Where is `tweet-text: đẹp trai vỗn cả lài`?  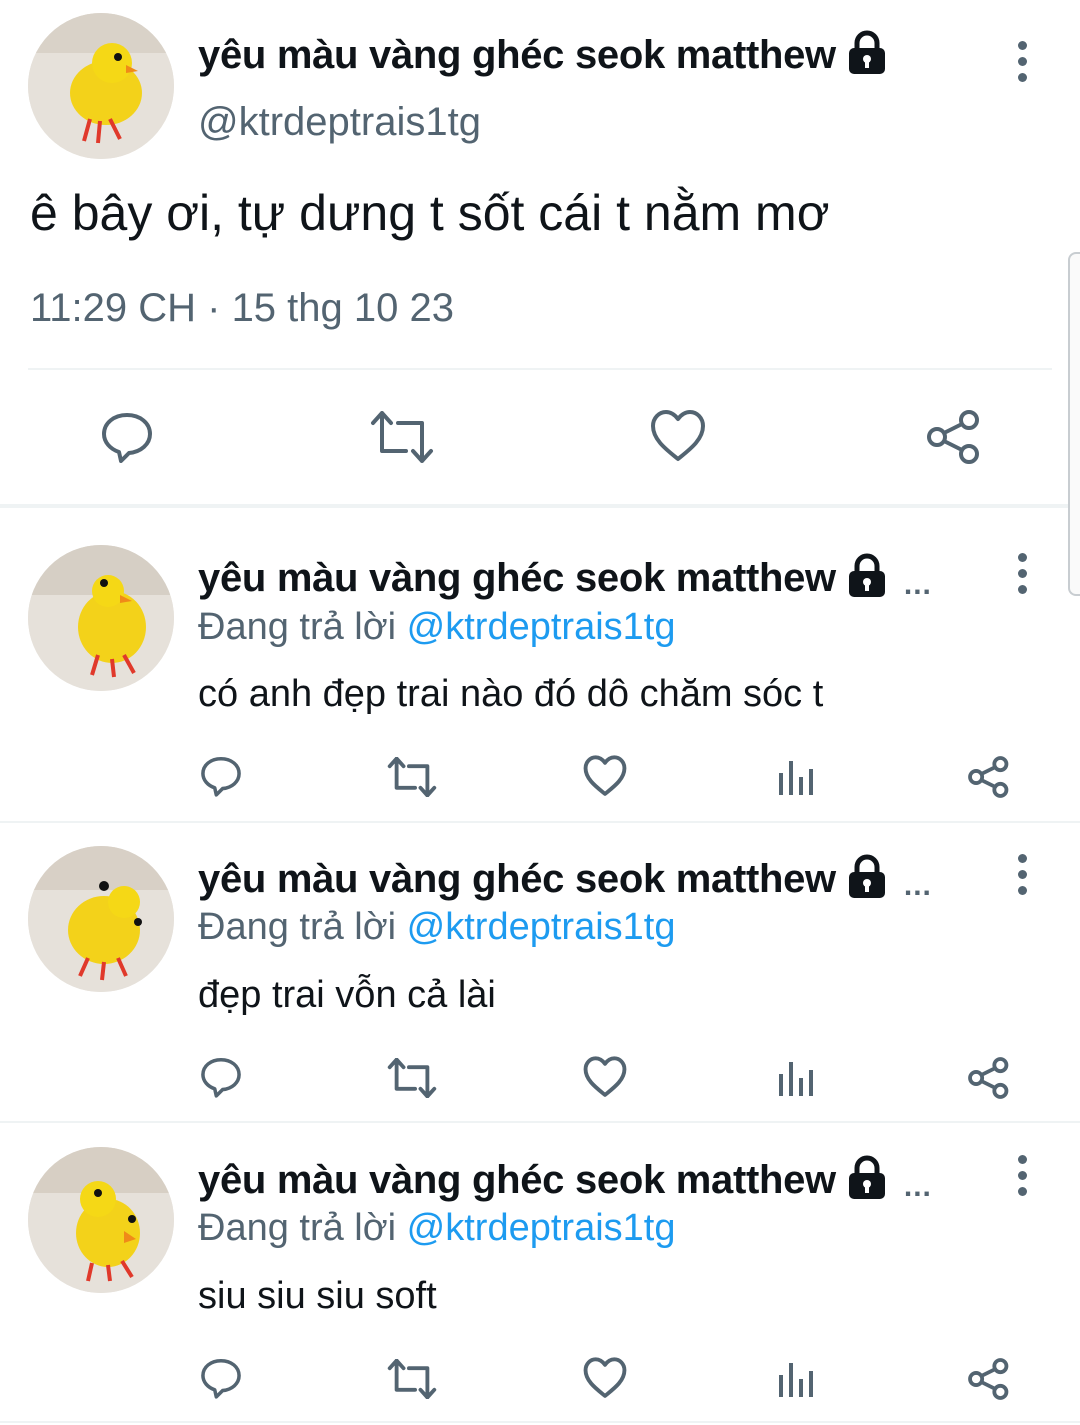 tweet-text: đẹp trai vỗn cả lài is located at coordinates (347, 995).